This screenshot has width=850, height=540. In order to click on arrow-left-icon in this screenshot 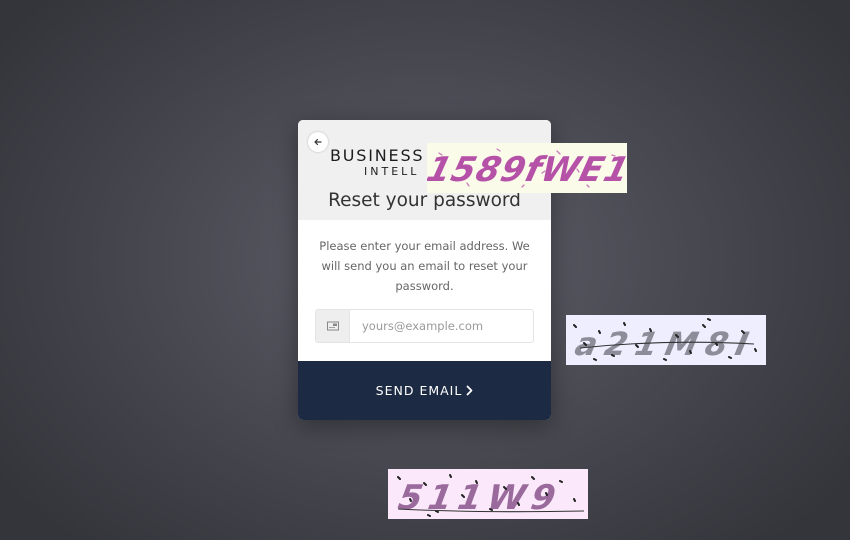, I will do `click(318, 142)`.